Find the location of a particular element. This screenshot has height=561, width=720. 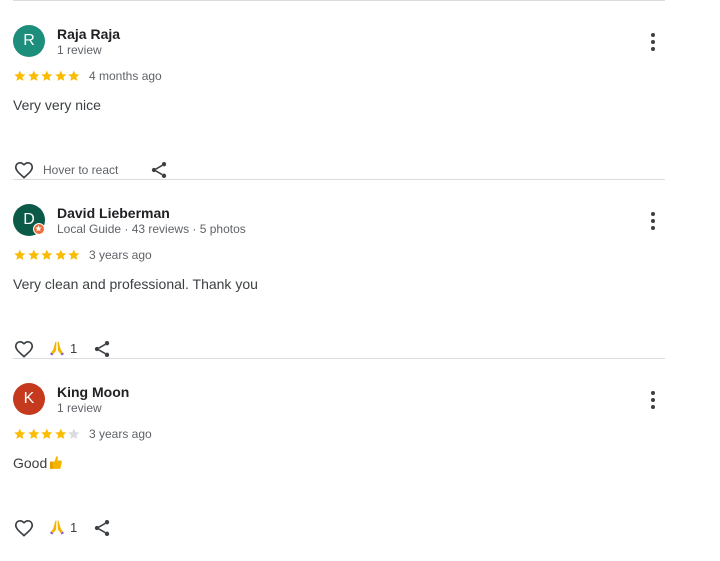

avatar: K is located at coordinates (29, 399).